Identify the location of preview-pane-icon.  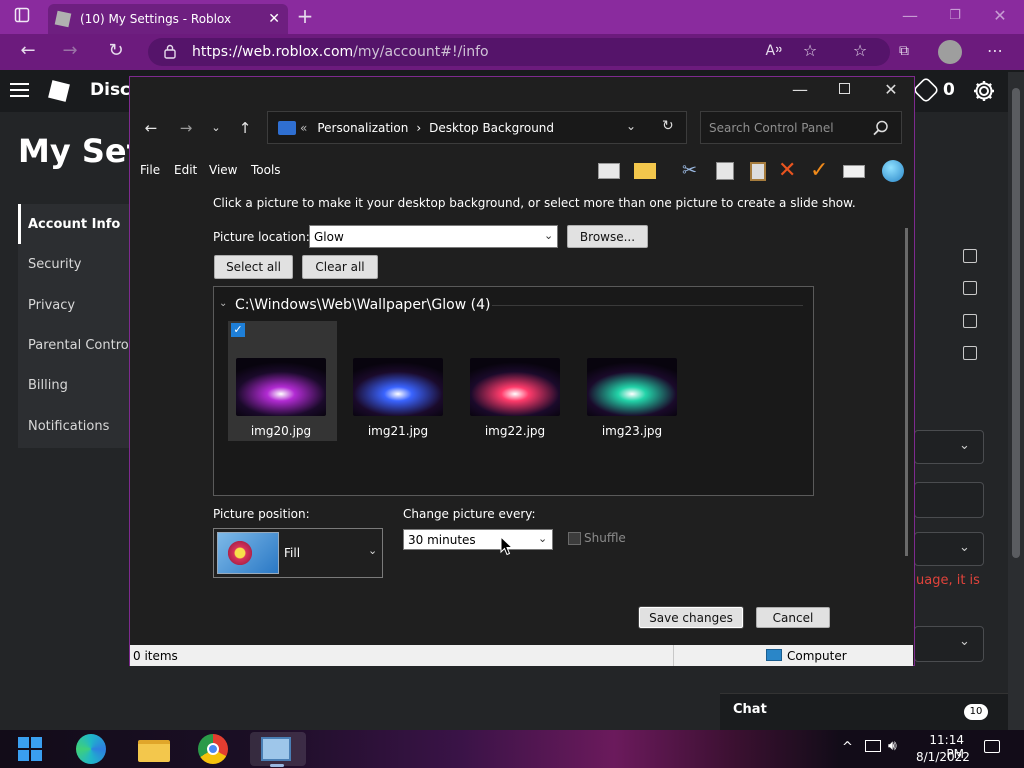
(609, 171).